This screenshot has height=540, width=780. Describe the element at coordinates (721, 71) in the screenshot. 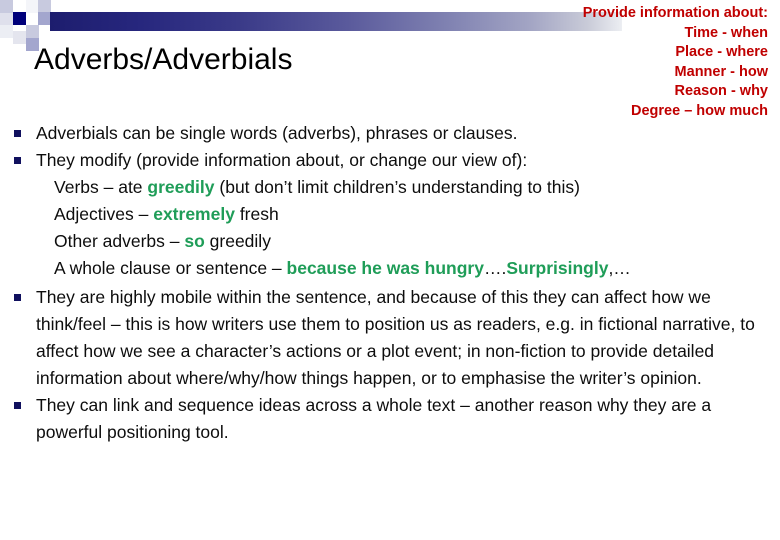

I see `info-line-manner: Manner - how` at that location.